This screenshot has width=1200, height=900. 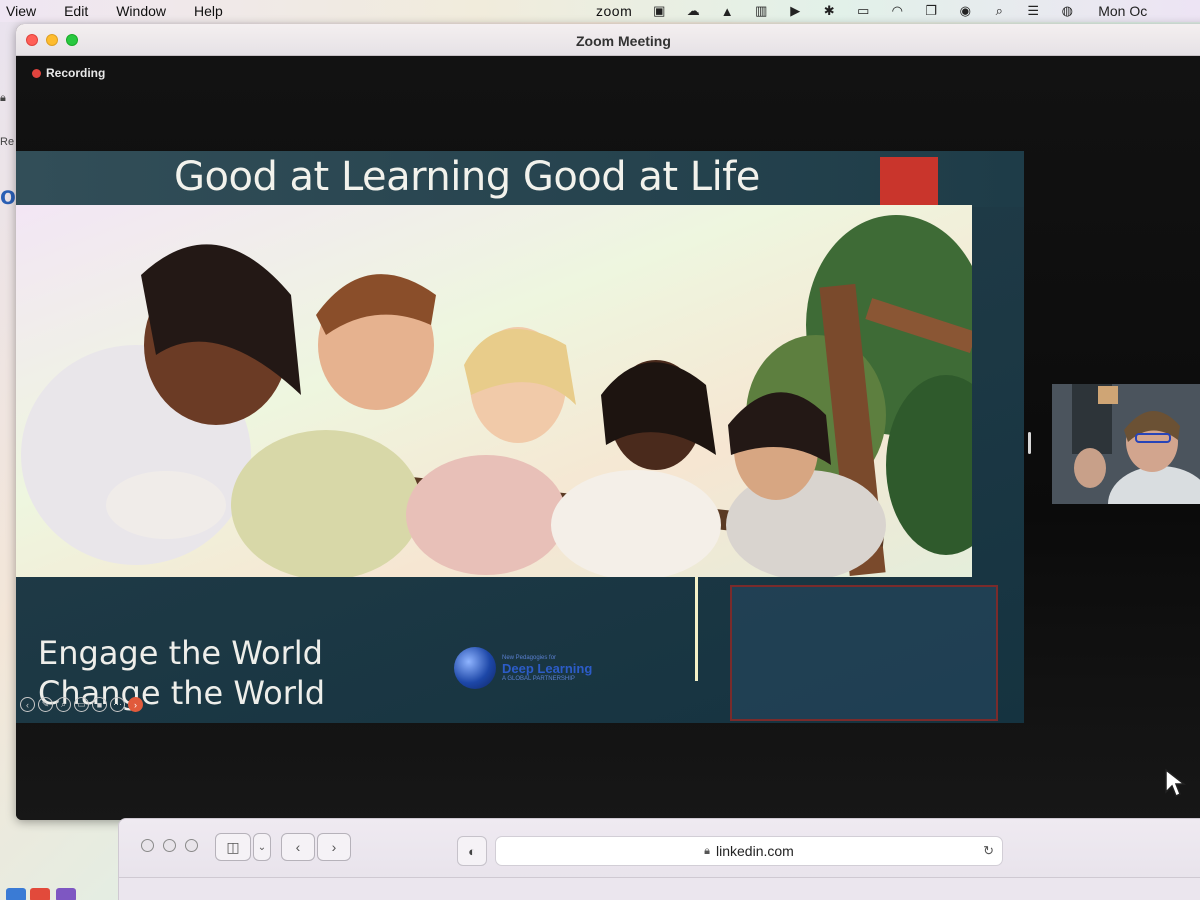 What do you see at coordinates (761, 11) in the screenshot?
I see `audio-icon: ▥` at bounding box center [761, 11].